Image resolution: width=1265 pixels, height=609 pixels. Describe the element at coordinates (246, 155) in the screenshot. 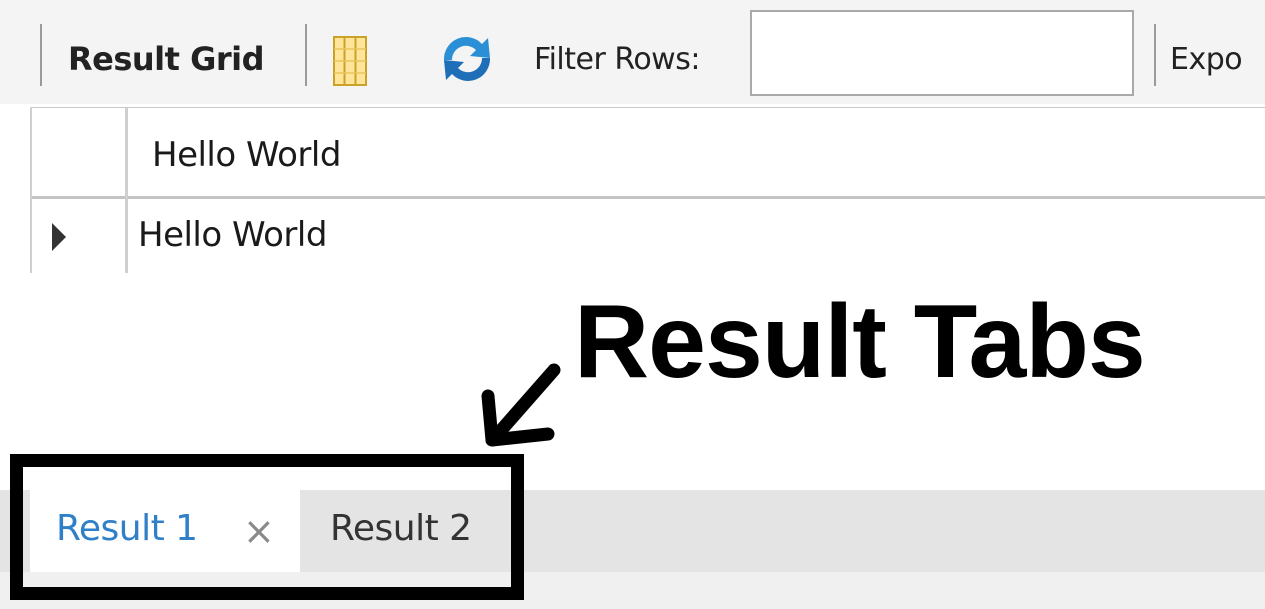

I see `column-header: Hello World` at that location.